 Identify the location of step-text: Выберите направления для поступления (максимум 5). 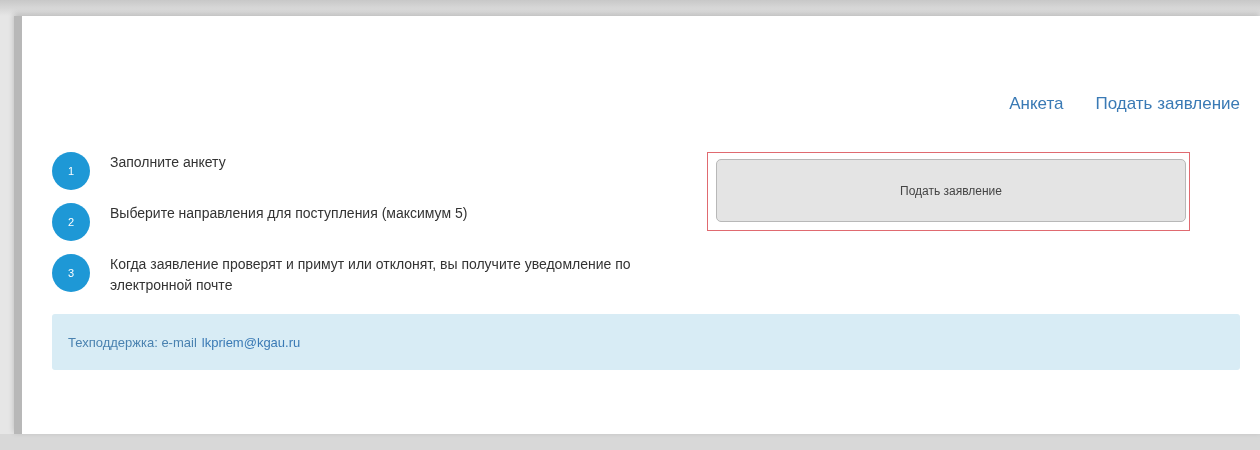
(289, 213).